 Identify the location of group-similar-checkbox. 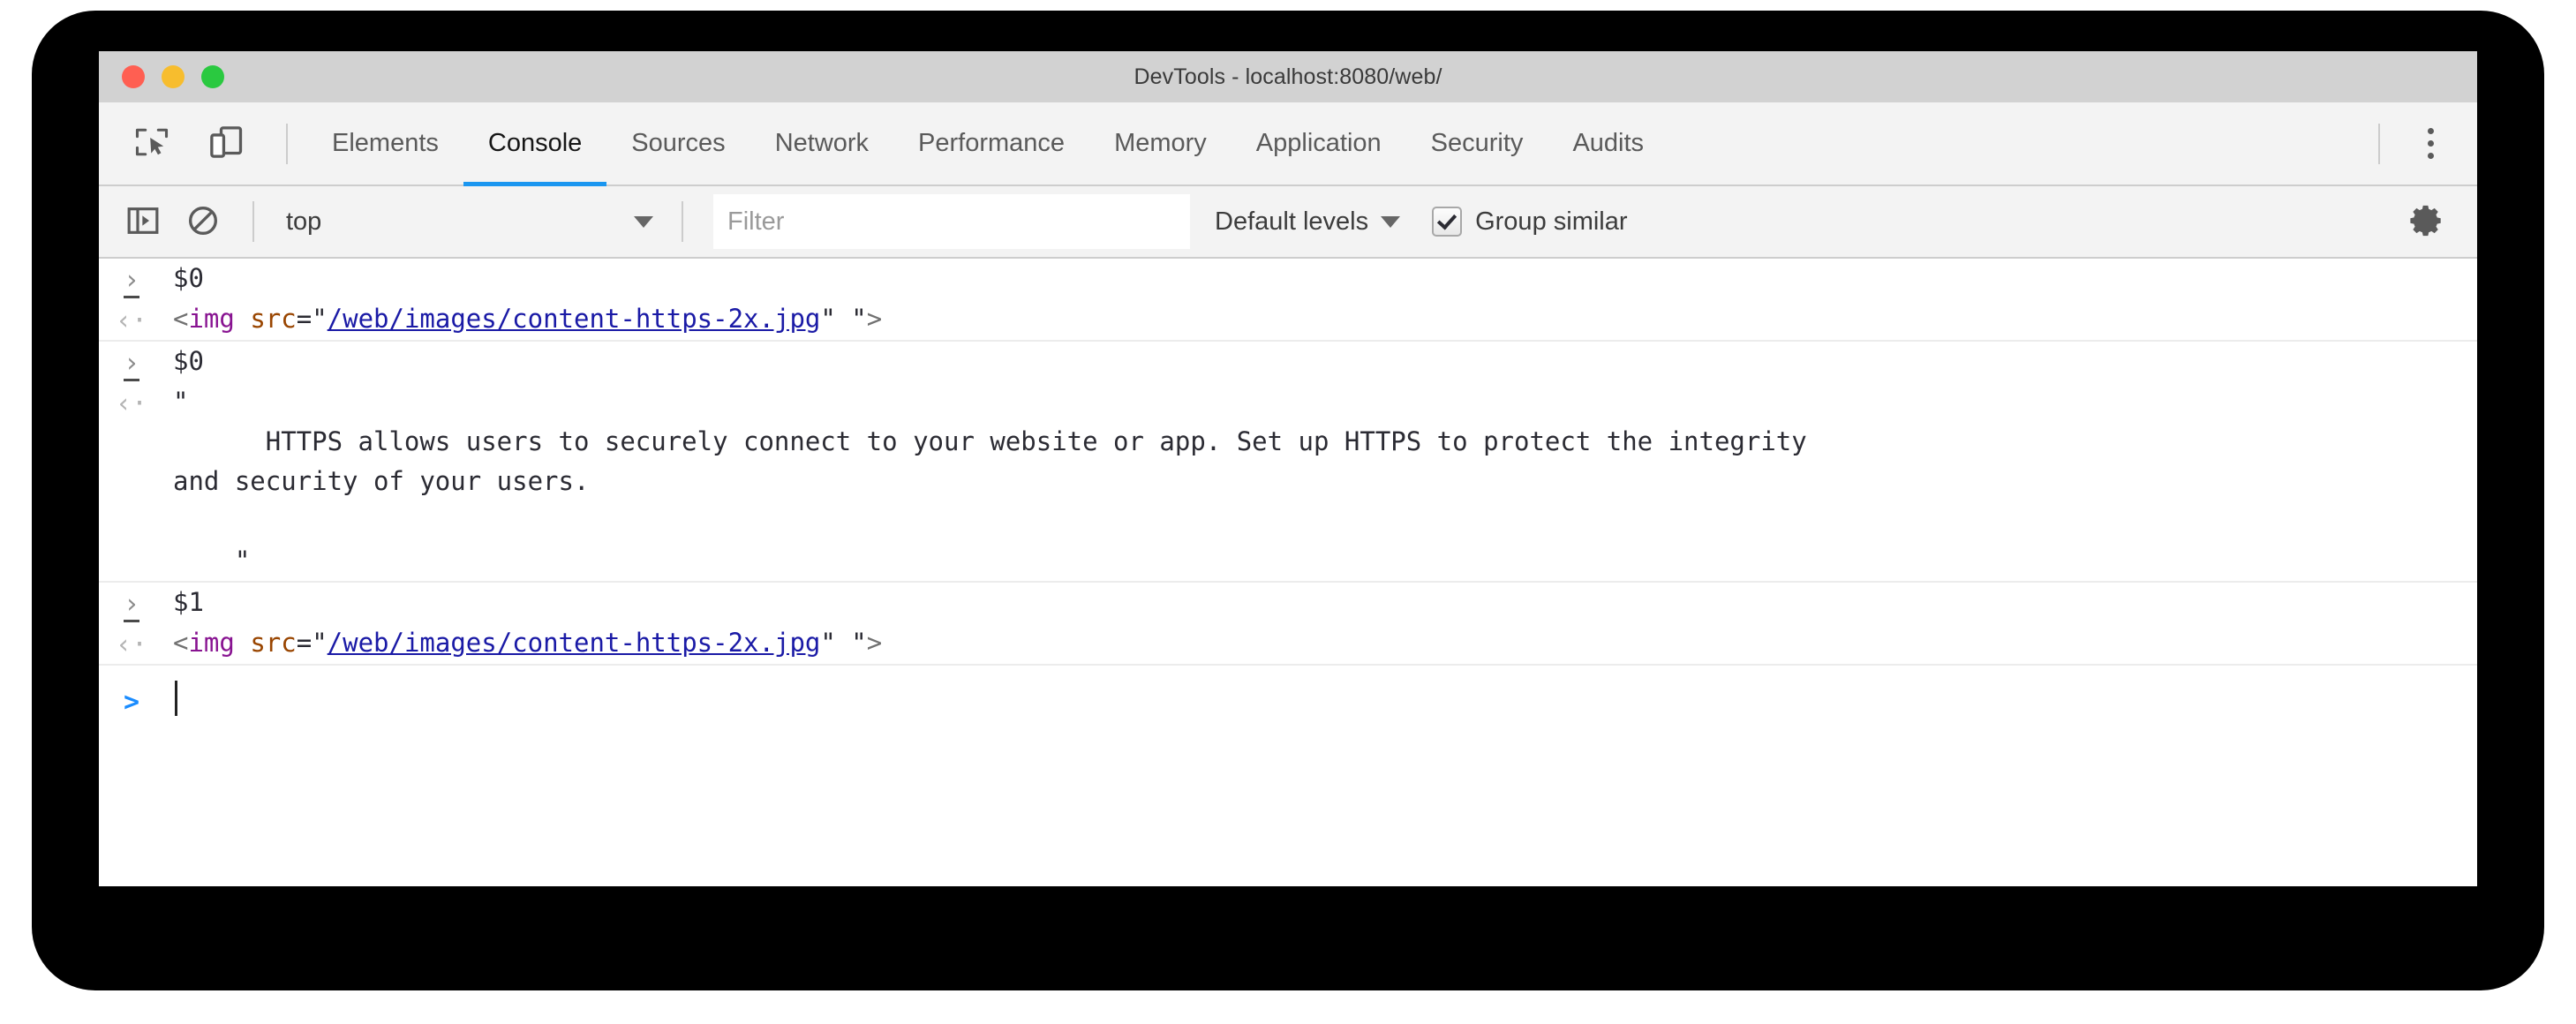
(1448, 222).